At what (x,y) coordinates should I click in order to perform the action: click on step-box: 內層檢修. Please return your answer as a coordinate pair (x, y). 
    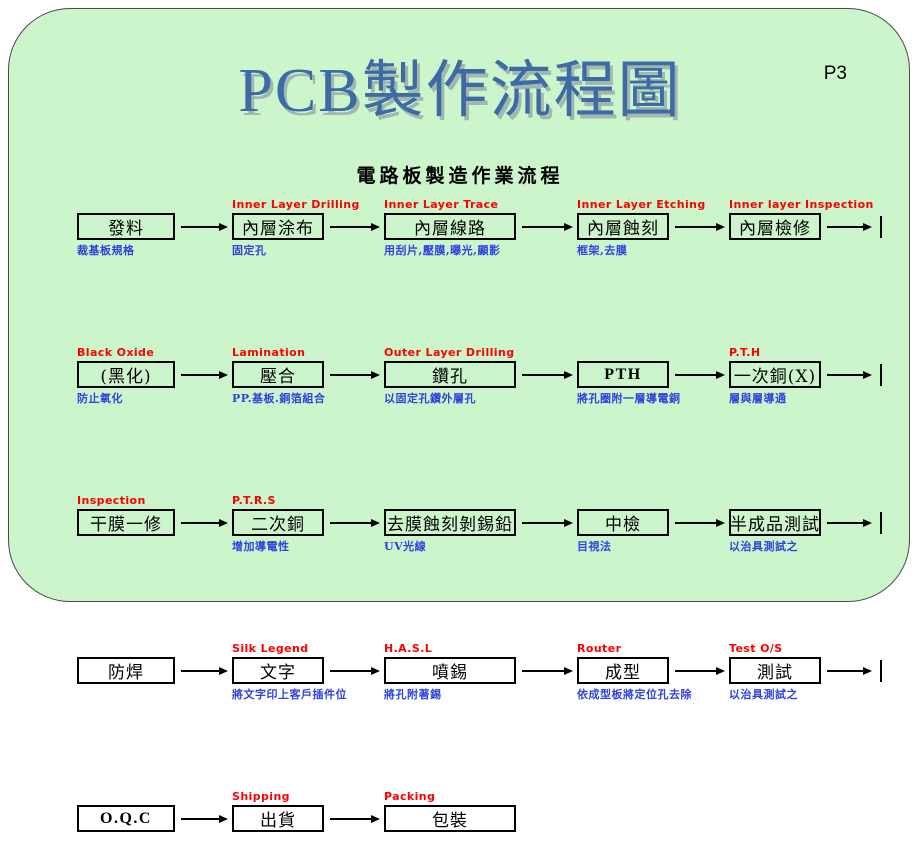
    Looking at the image, I should click on (775, 226).